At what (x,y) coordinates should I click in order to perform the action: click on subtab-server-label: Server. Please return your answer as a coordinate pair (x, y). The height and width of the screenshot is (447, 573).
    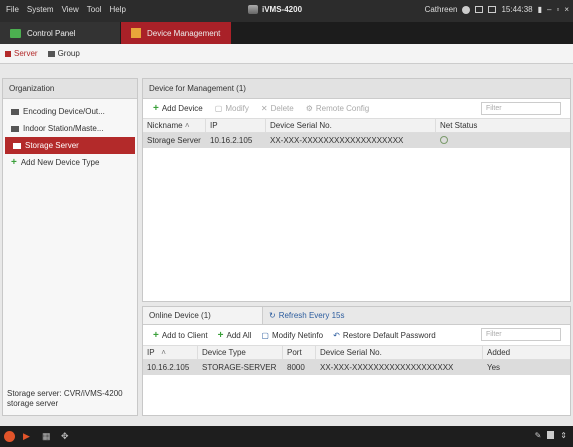
    Looking at the image, I should click on (26, 53).